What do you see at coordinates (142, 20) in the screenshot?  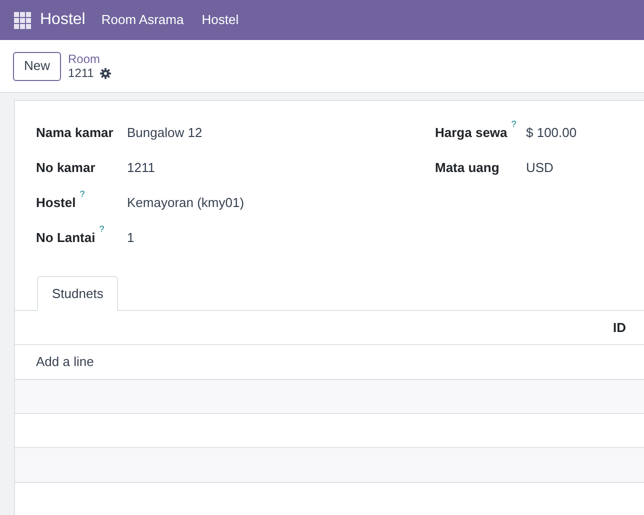 I see `menu-item: Room Asrama` at bounding box center [142, 20].